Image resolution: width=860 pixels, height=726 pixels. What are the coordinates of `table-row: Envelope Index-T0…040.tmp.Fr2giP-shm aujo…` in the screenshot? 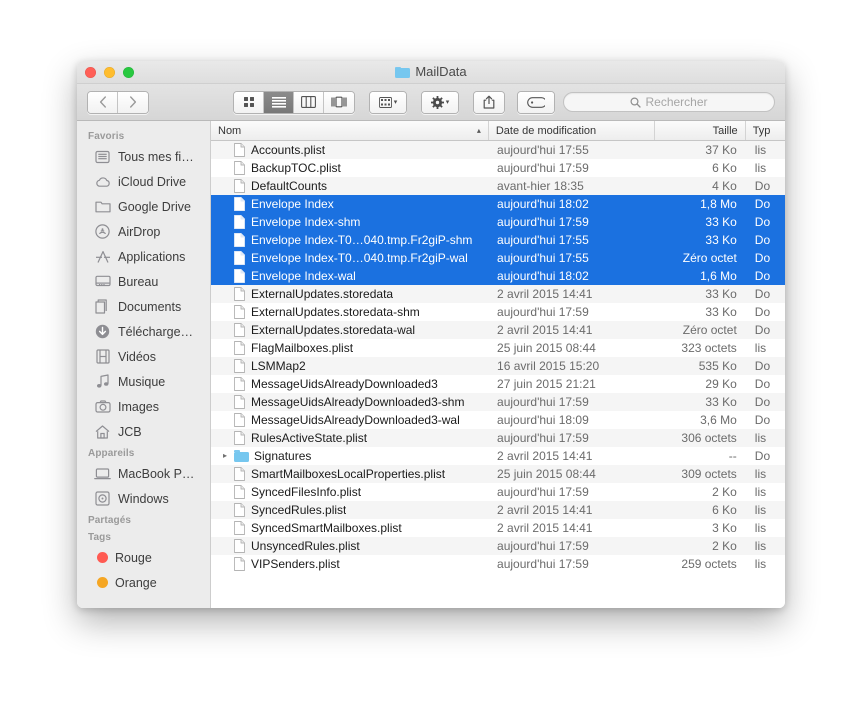 It's located at (498, 240).